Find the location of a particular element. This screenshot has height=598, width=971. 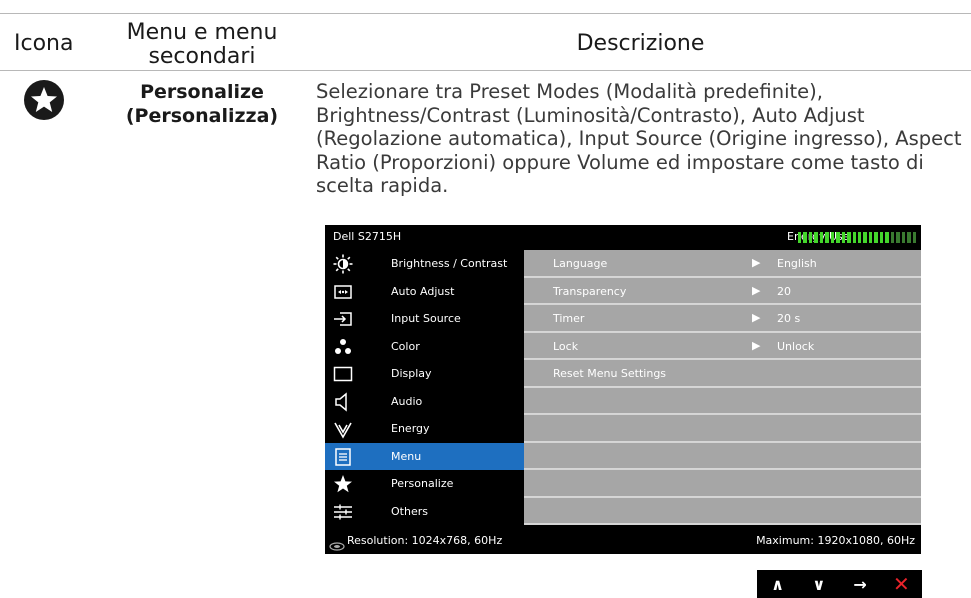

menu-item-label: Auto Adjust is located at coordinates (423, 291).